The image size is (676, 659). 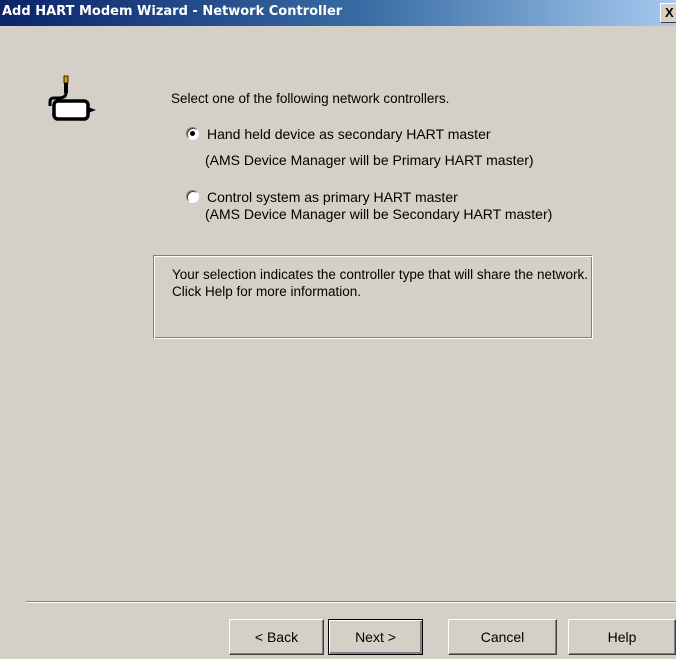 I want to click on option-label: Control system as primary HART master, so click(x=332, y=197).